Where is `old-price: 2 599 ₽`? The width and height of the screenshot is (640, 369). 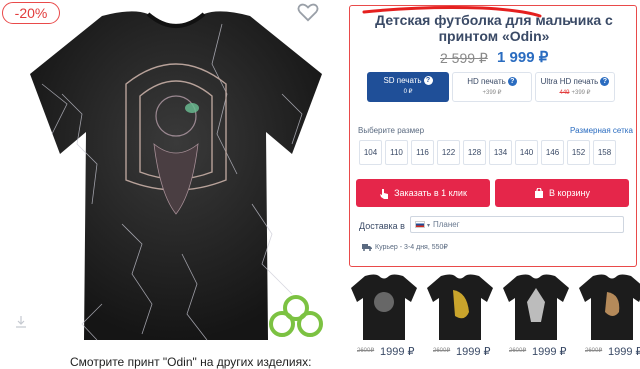
old-price: 2 599 ₽ is located at coordinates (464, 58).